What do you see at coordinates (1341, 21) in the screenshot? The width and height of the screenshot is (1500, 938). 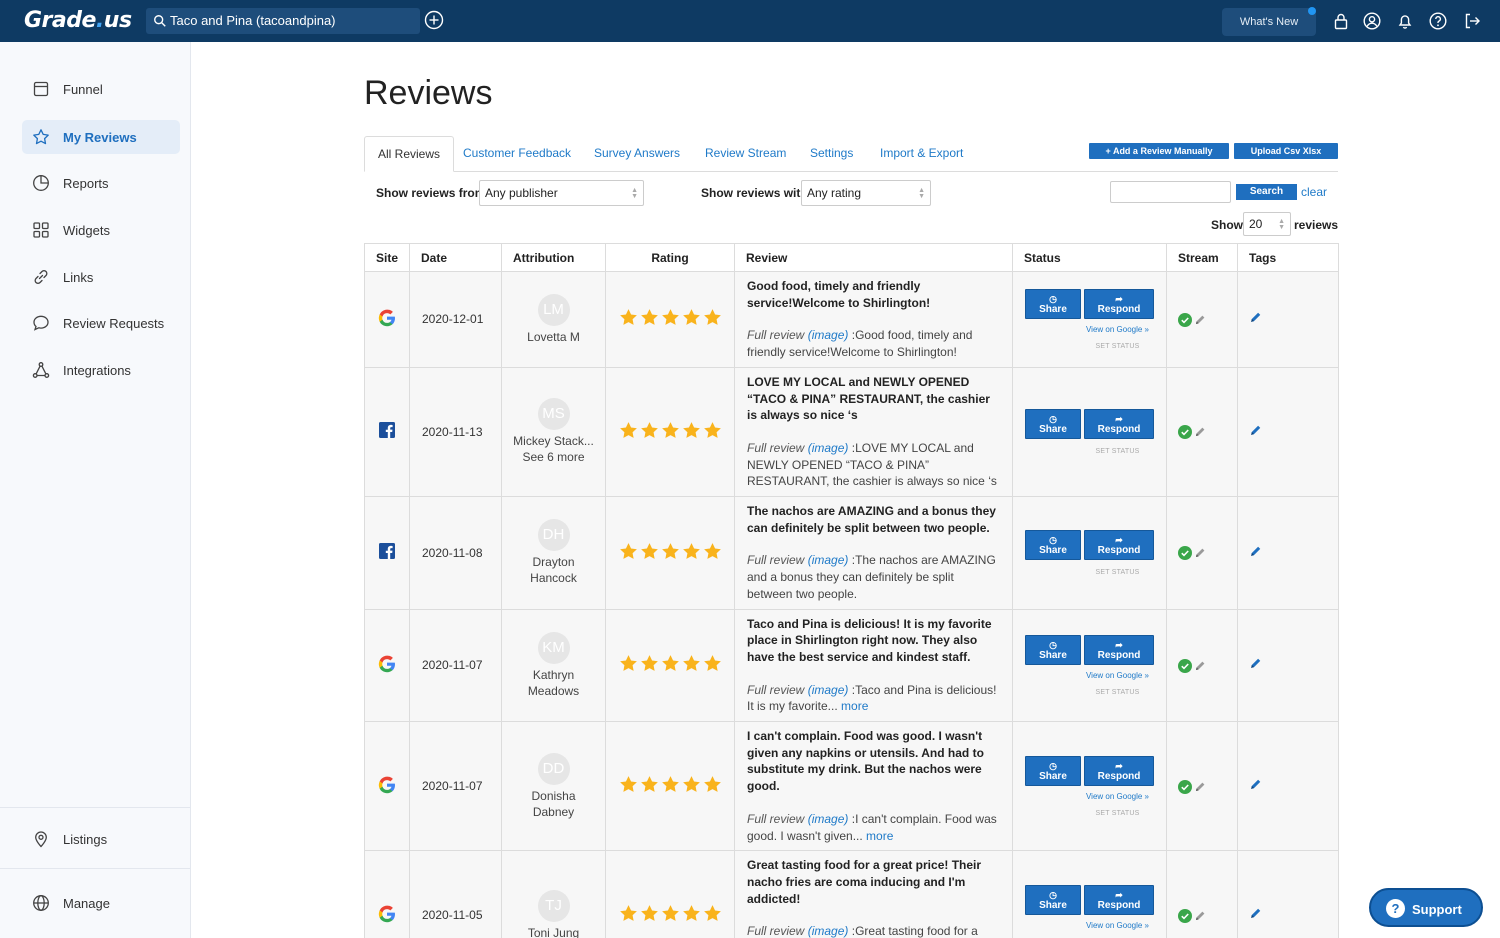 I see `lock-icon` at bounding box center [1341, 21].